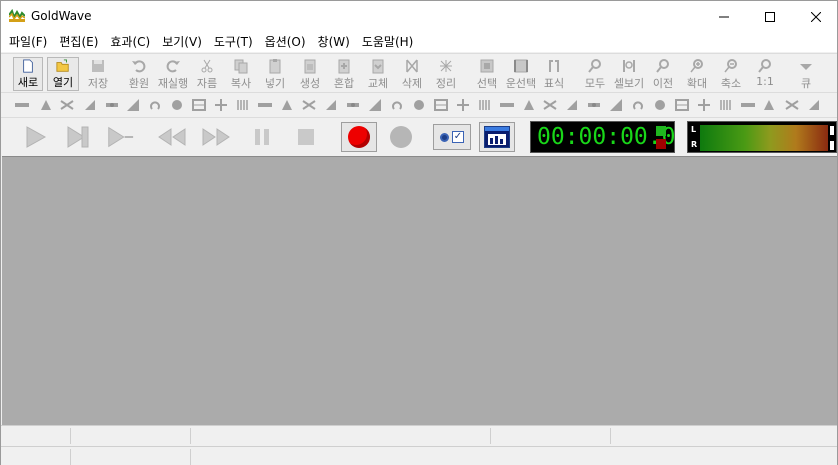  Describe the element at coordinates (243, 105) in the screenshot. I see `pitch-icon` at that location.